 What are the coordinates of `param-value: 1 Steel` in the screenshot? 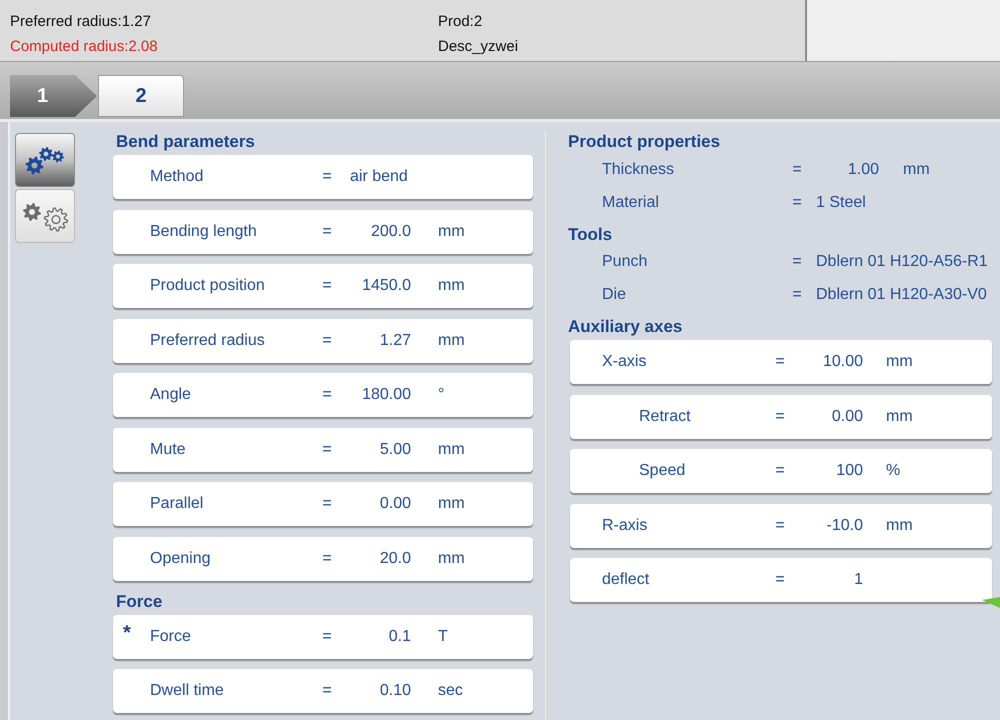 It's located at (841, 202).